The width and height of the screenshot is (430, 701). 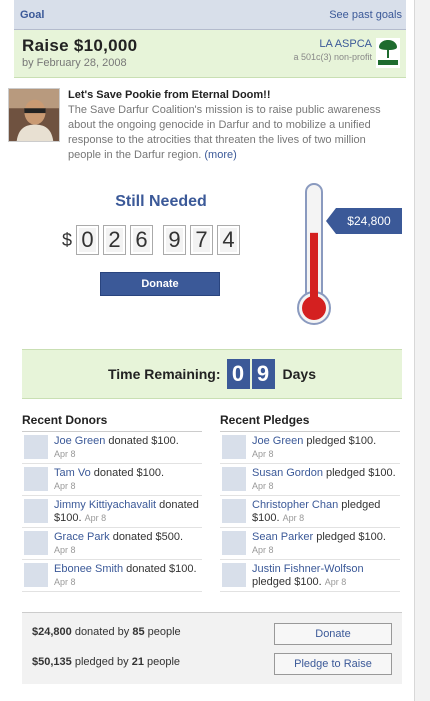 What do you see at coordinates (138, 632) in the screenshot?
I see `donor-count: 85` at bounding box center [138, 632].